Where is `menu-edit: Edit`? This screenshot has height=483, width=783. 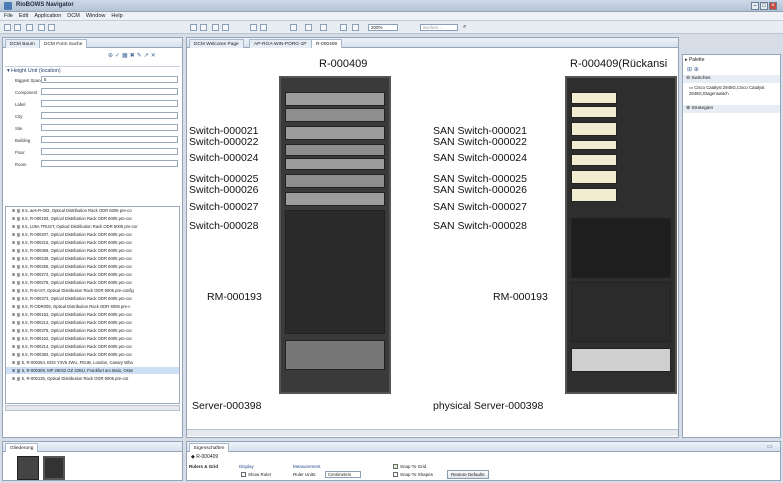
menu-edit: Edit is located at coordinates (23, 16).